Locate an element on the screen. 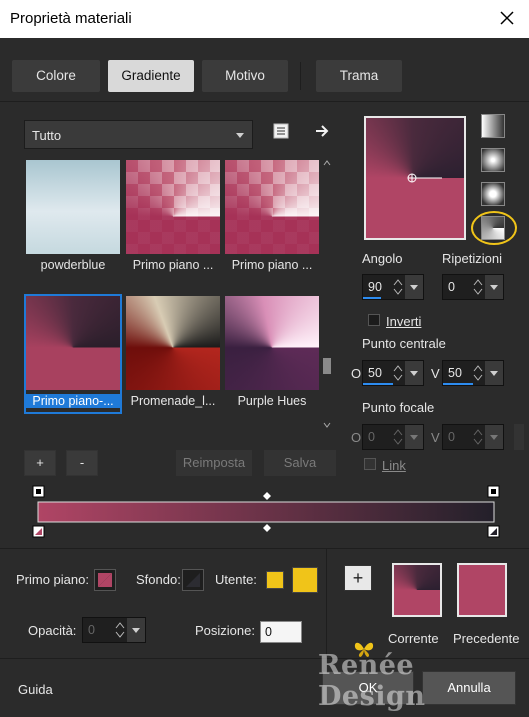 The height and width of the screenshot is (717, 529). opacity-dropdown is located at coordinates (136, 630).